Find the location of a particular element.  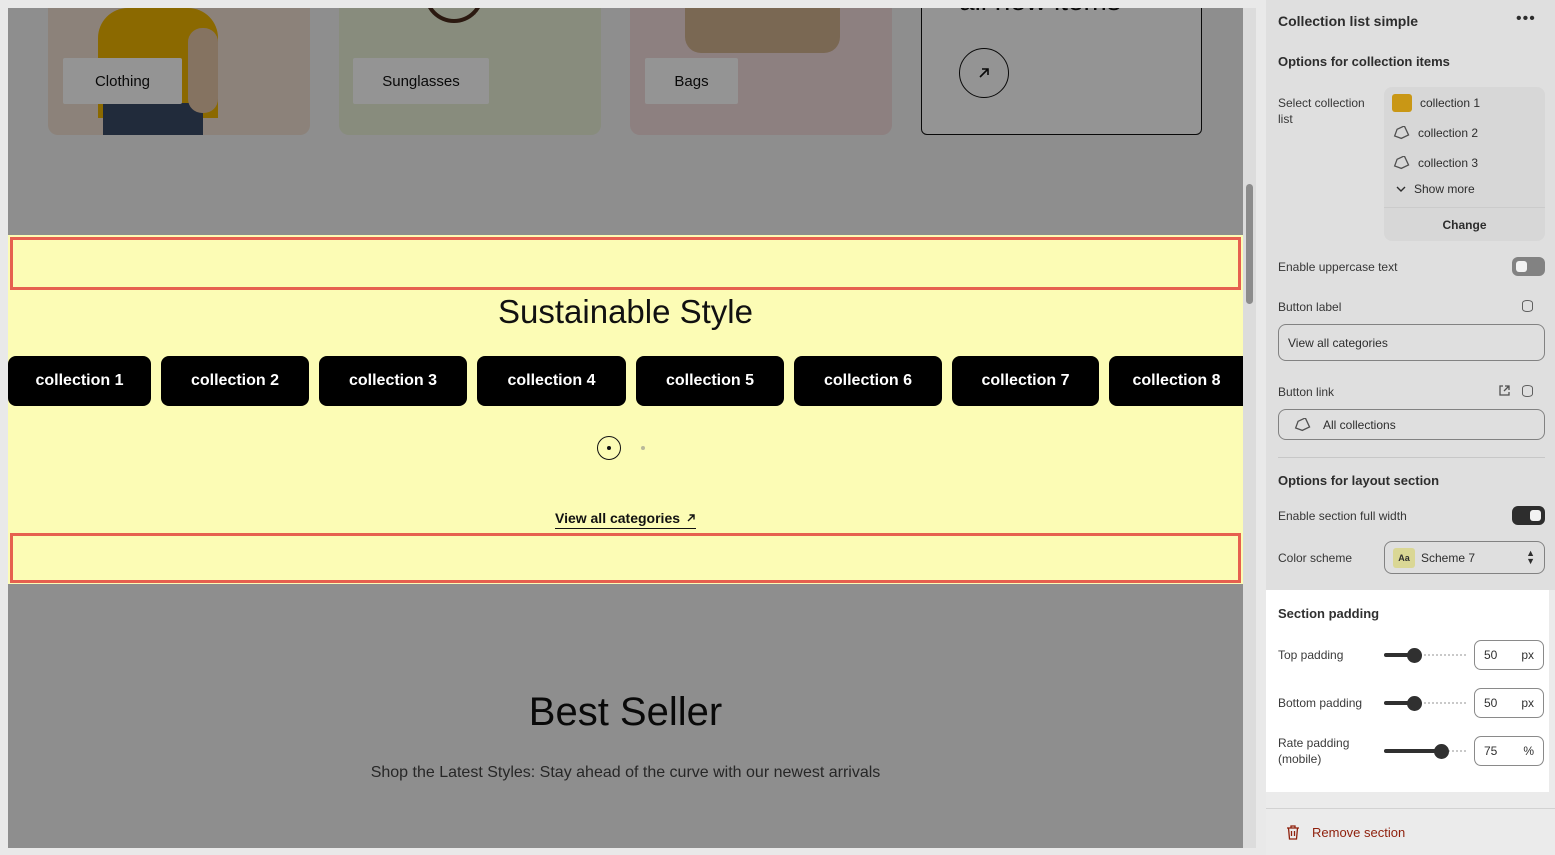

bottom-padding-highlight is located at coordinates (625, 558).